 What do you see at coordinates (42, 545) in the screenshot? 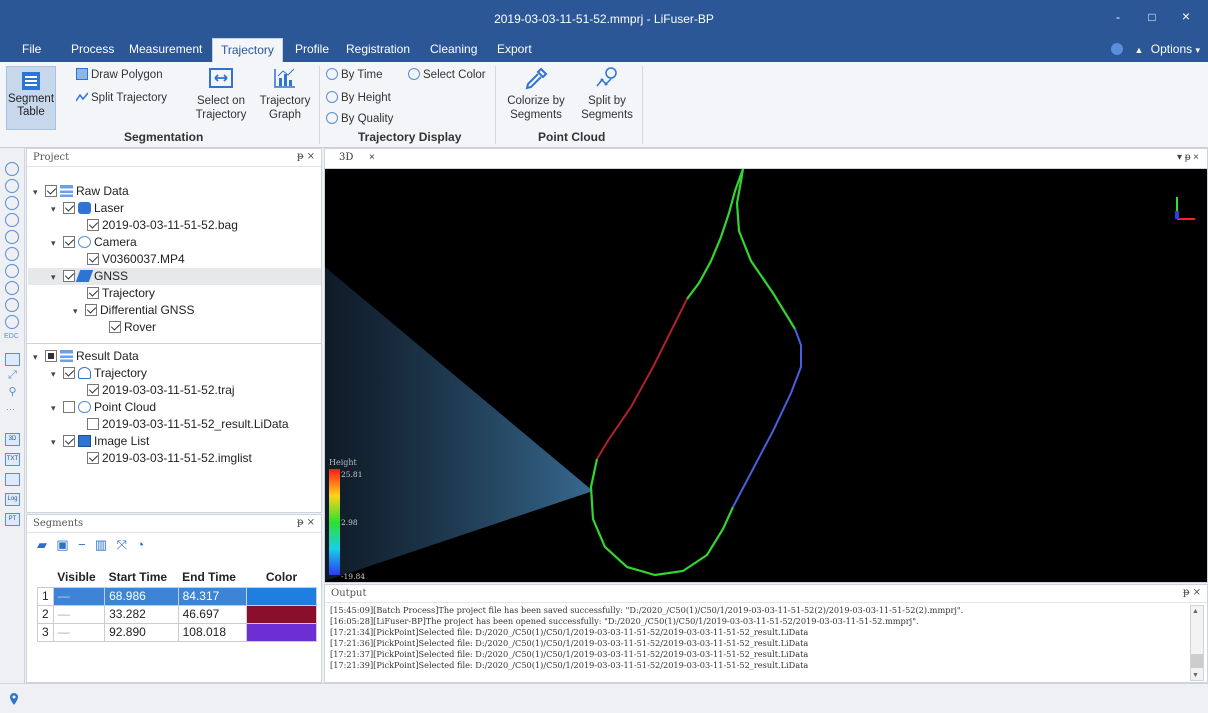
I see `open-folder-icon: ▰` at bounding box center [42, 545].